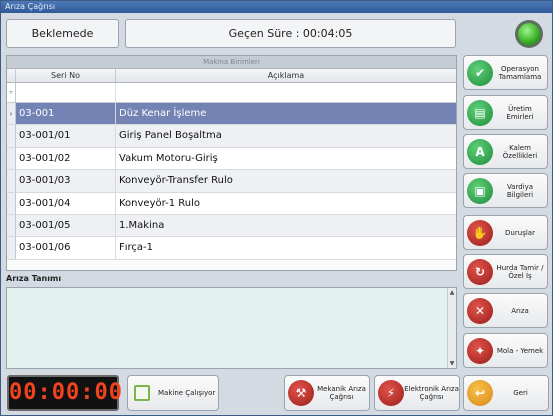 The height and width of the screenshot is (416, 553). What do you see at coordinates (66, 92) in the screenshot?
I see `filter-seri-no` at bounding box center [66, 92].